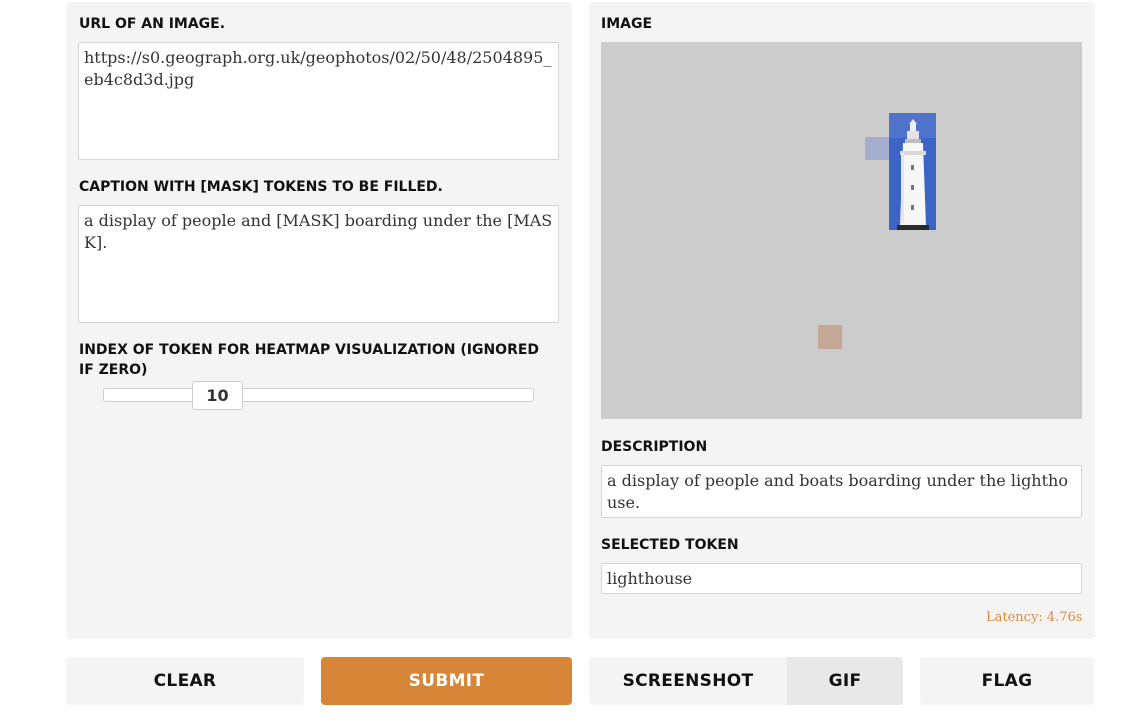 The width and height of the screenshot is (1138, 723). Describe the element at coordinates (688, 681) in the screenshot. I see `screenshot-button: SCREENSHOT` at that location.